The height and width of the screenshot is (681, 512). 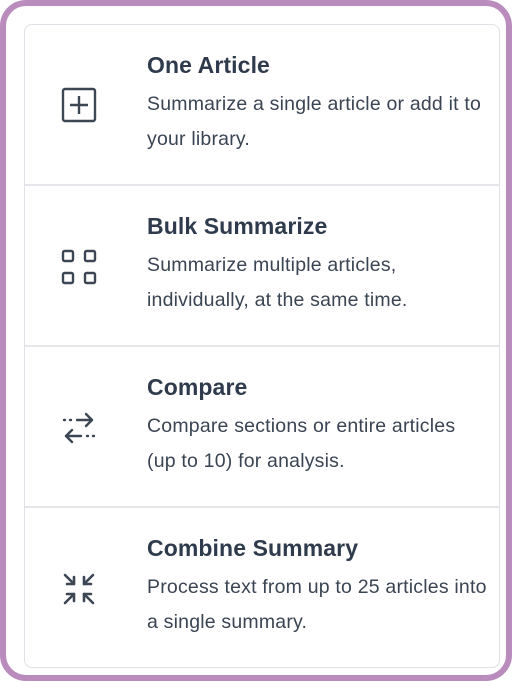 What do you see at coordinates (237, 226) in the screenshot?
I see `option-title: Bulk Summarize` at bounding box center [237, 226].